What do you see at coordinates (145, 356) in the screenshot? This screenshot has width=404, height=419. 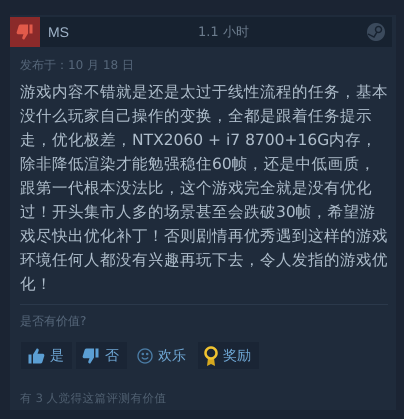 I see `smiley-icon` at bounding box center [145, 356].